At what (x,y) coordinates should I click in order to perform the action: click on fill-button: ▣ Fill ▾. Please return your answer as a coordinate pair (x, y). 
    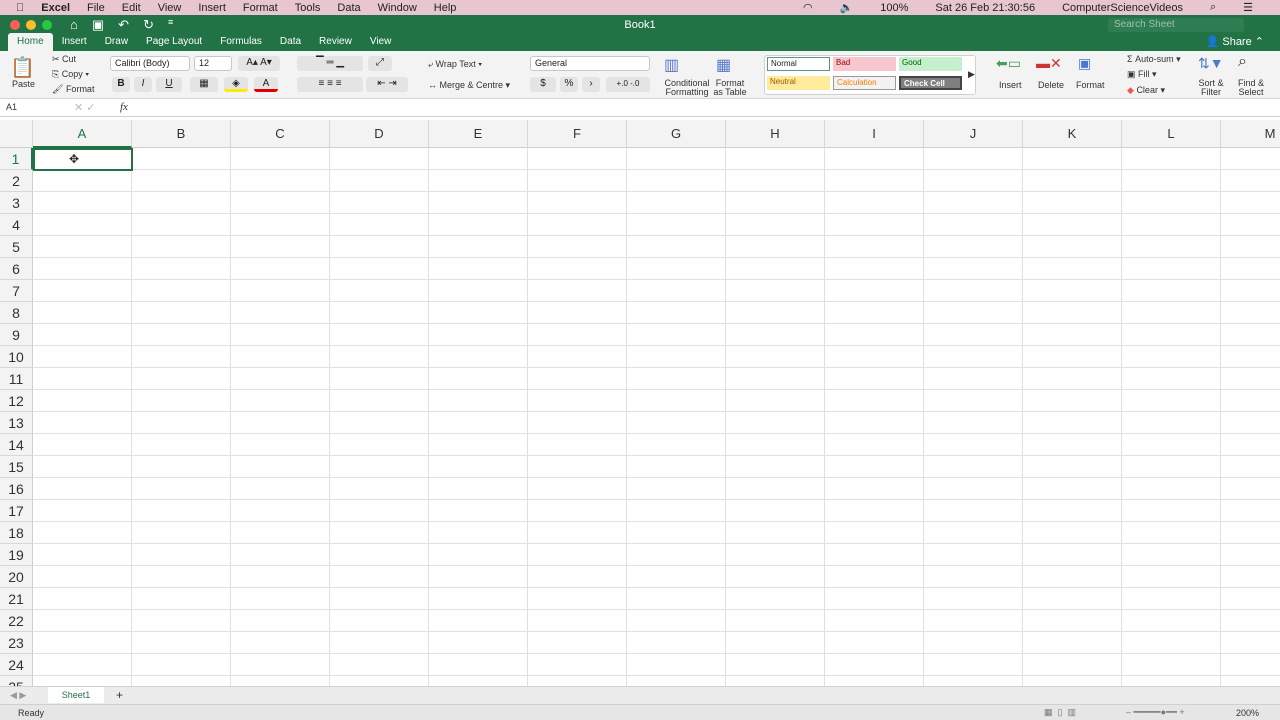
    Looking at the image, I should click on (1142, 74).